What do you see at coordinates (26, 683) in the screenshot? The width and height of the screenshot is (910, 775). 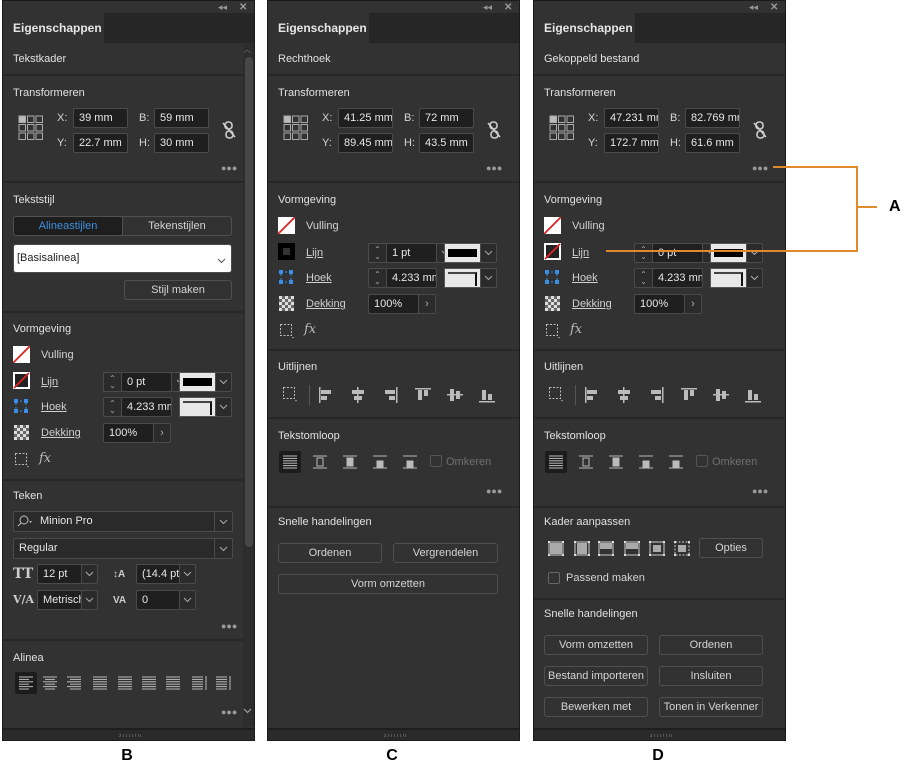 I see `align-left-icon` at bounding box center [26, 683].